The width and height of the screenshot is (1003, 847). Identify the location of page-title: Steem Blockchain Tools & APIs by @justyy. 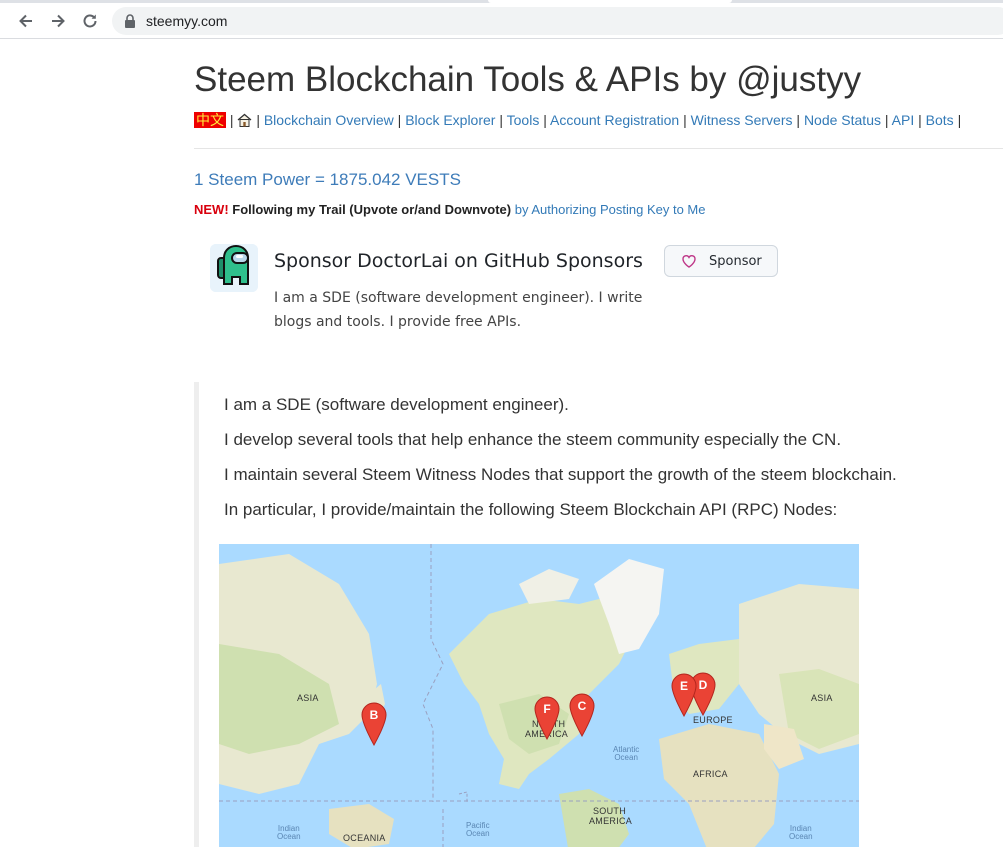
(528, 79).